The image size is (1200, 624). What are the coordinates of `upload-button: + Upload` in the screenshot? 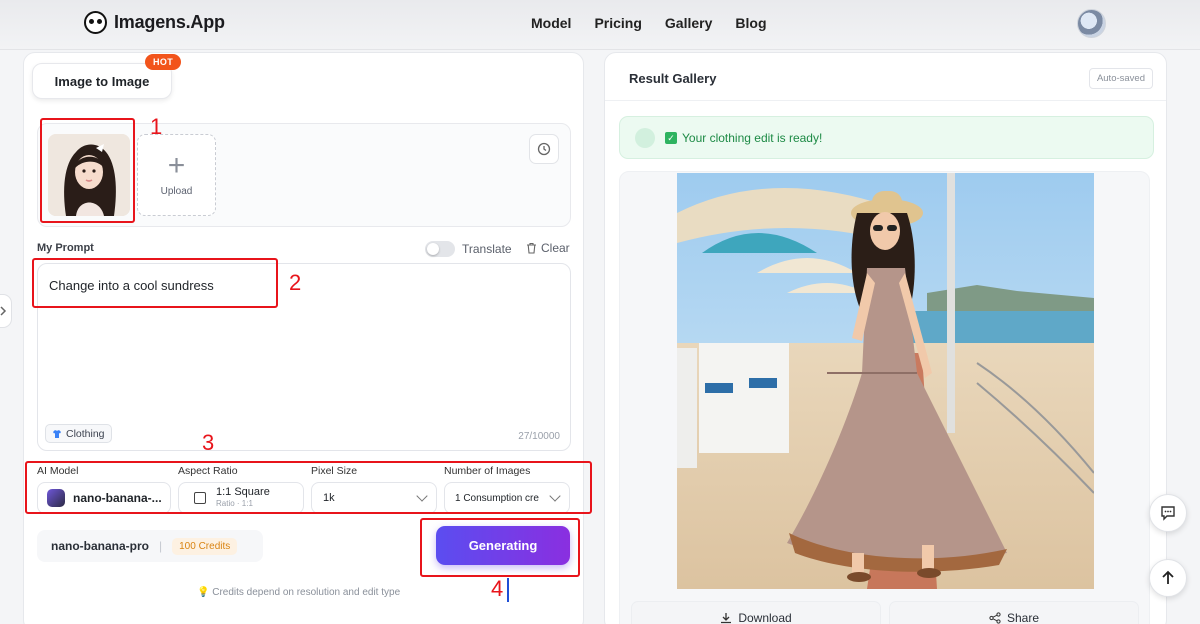 It's located at (176, 175).